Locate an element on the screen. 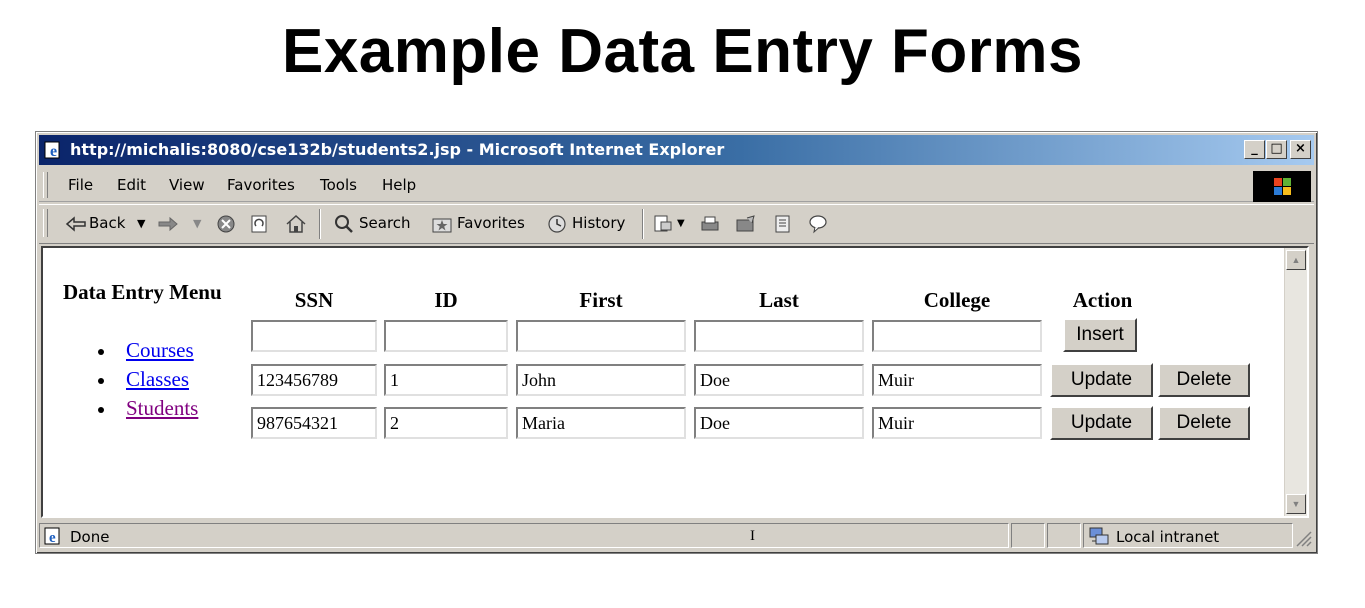 This screenshot has width=1365, height=608. forward-arrow-icon is located at coordinates (168, 224).